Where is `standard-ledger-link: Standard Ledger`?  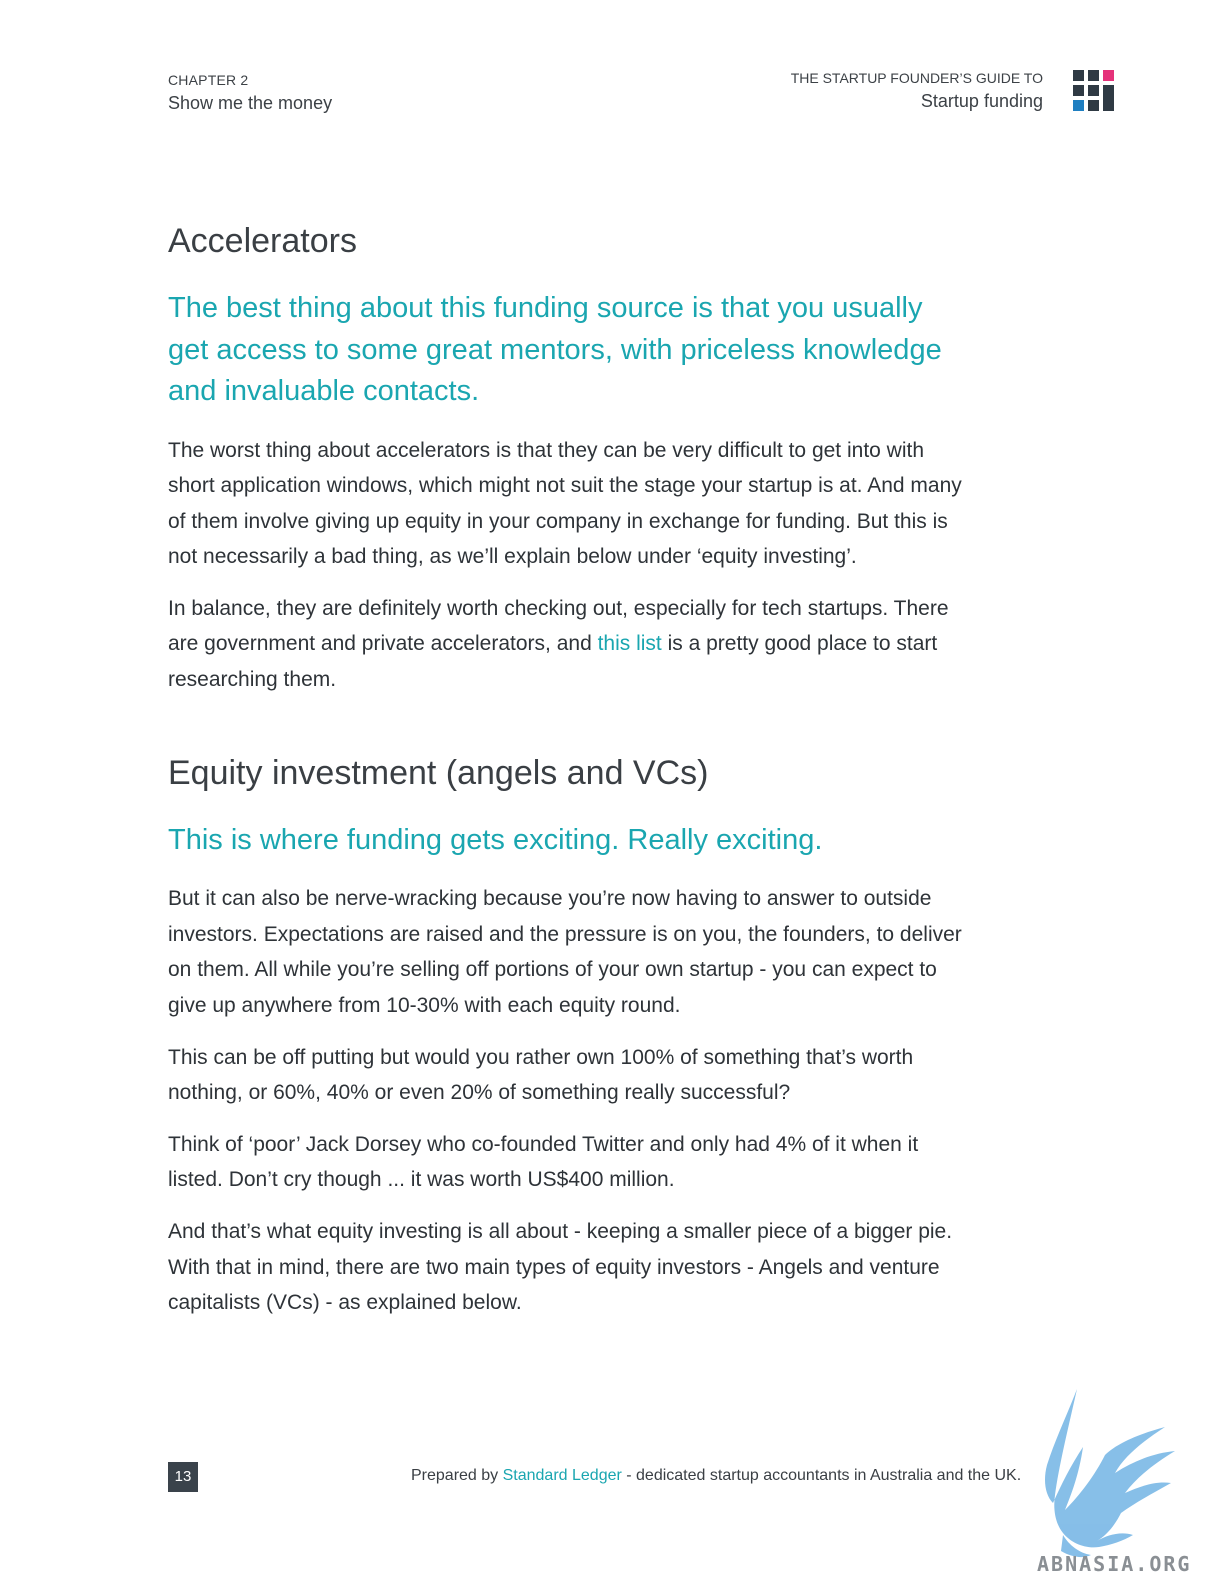 standard-ledger-link: Standard Ledger is located at coordinates (562, 1475).